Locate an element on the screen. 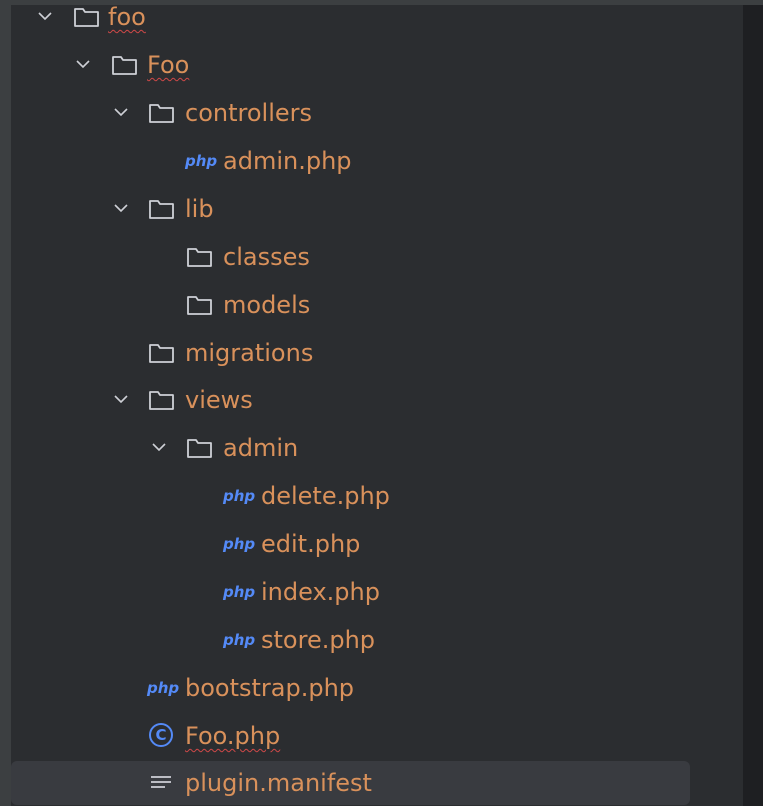  tree-row-views-admin: admin is located at coordinates (350, 448).